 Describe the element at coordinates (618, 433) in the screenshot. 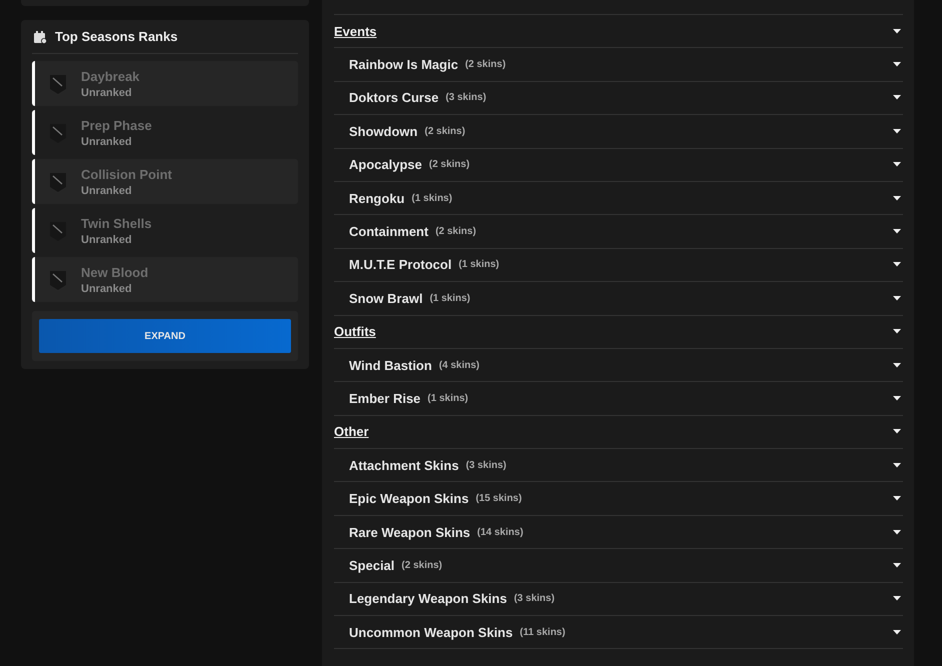

I see `skin-list-row: Other` at that location.